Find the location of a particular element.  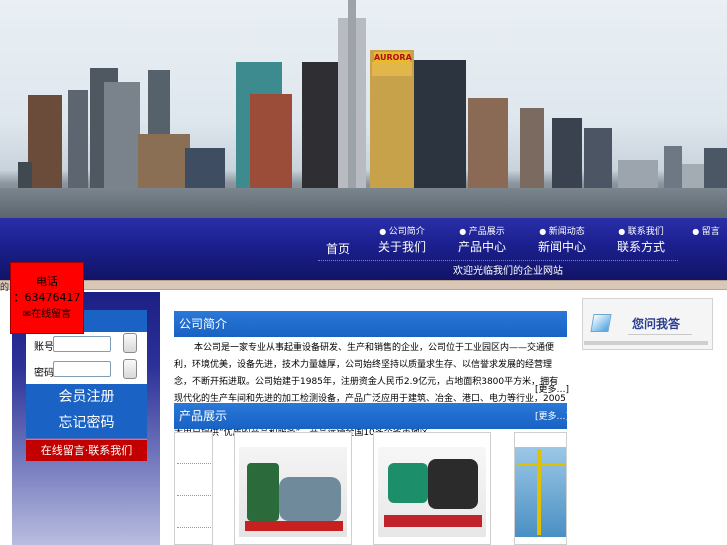

strip-glyph: 的 is located at coordinates (5, 288).